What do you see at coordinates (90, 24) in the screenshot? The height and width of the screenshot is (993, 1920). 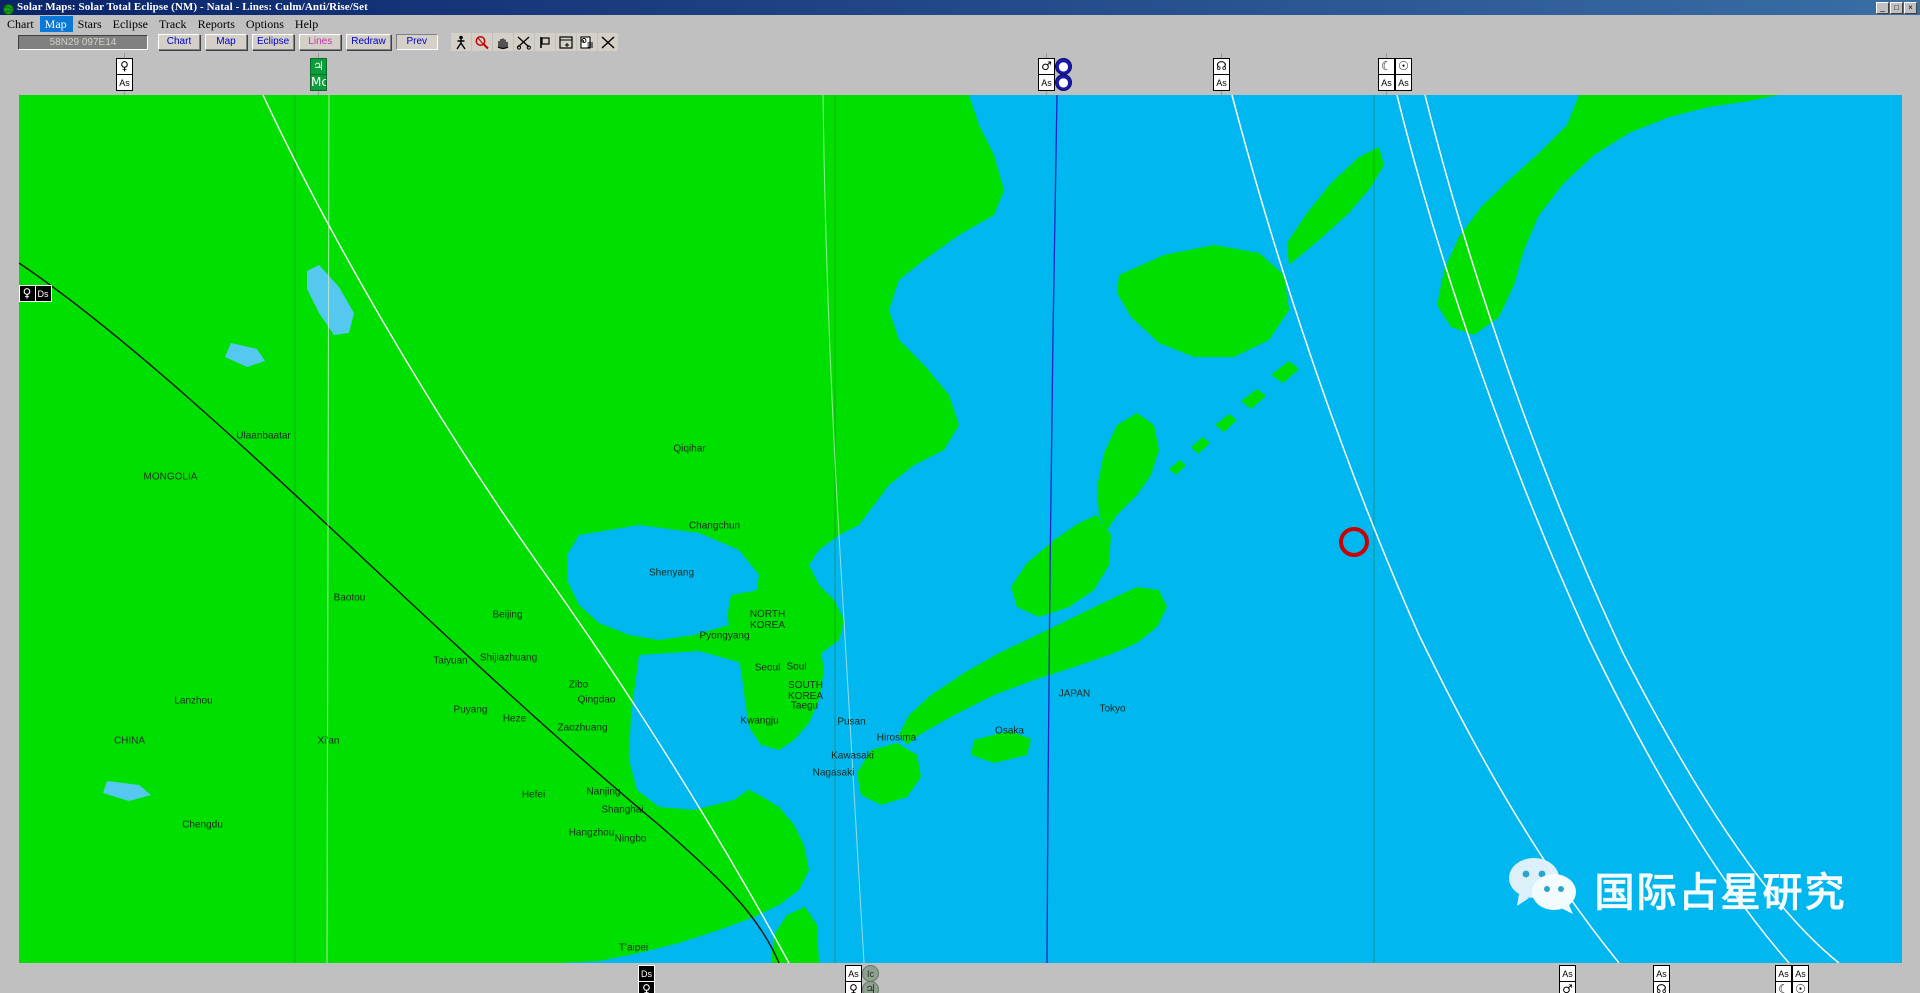 I see `menu-item-stars: Stars` at bounding box center [90, 24].